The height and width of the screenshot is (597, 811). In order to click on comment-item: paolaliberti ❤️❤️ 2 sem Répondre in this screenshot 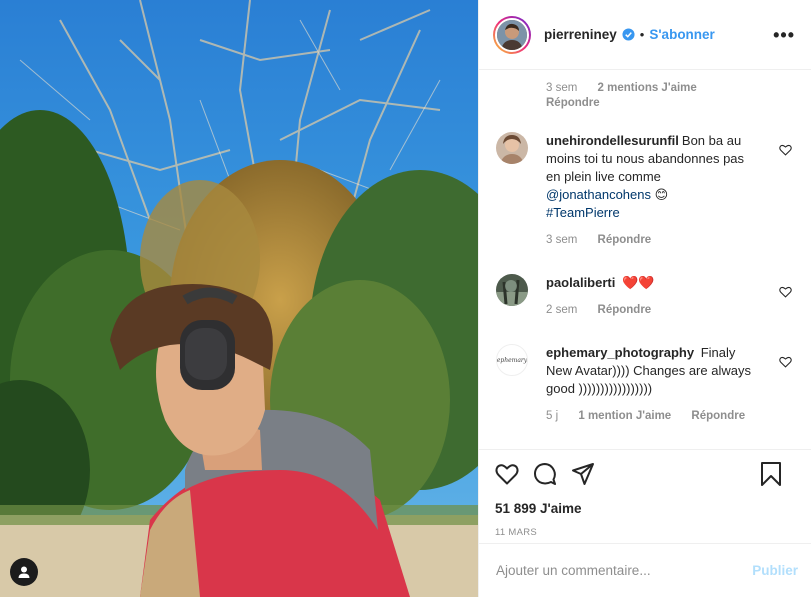, I will do `click(646, 295)`.